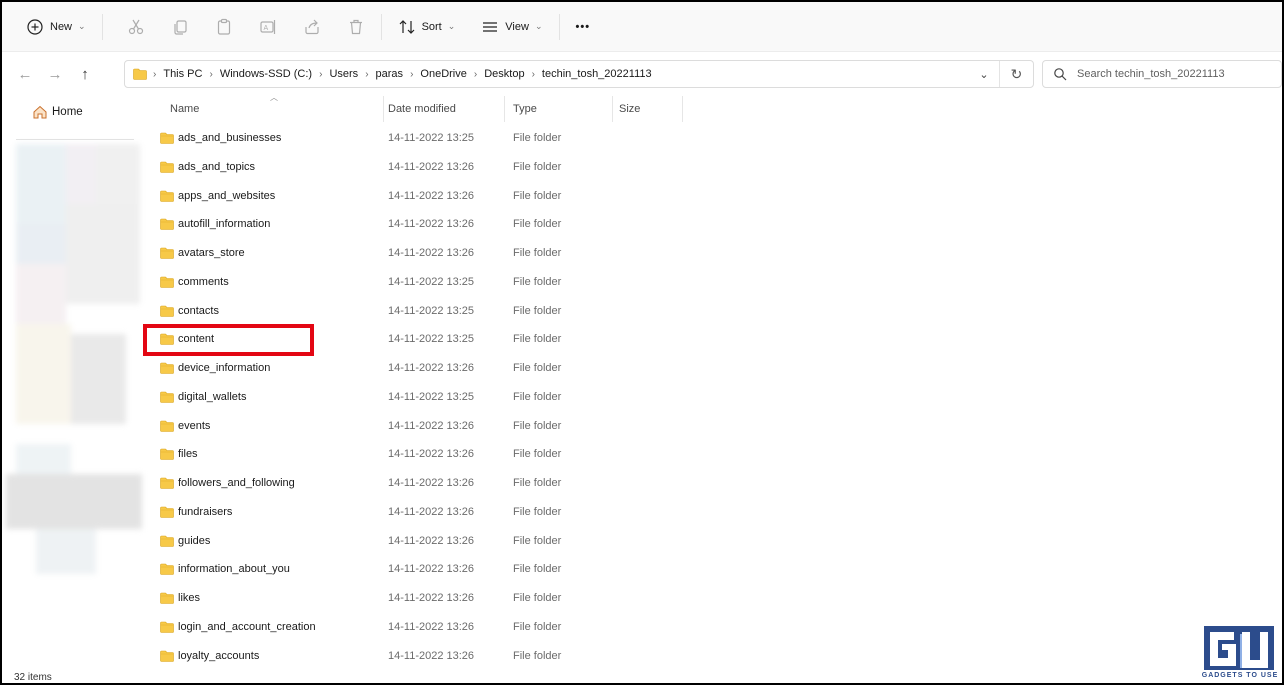 This screenshot has width=1284, height=685. I want to click on forward-button: →, so click(55, 74).